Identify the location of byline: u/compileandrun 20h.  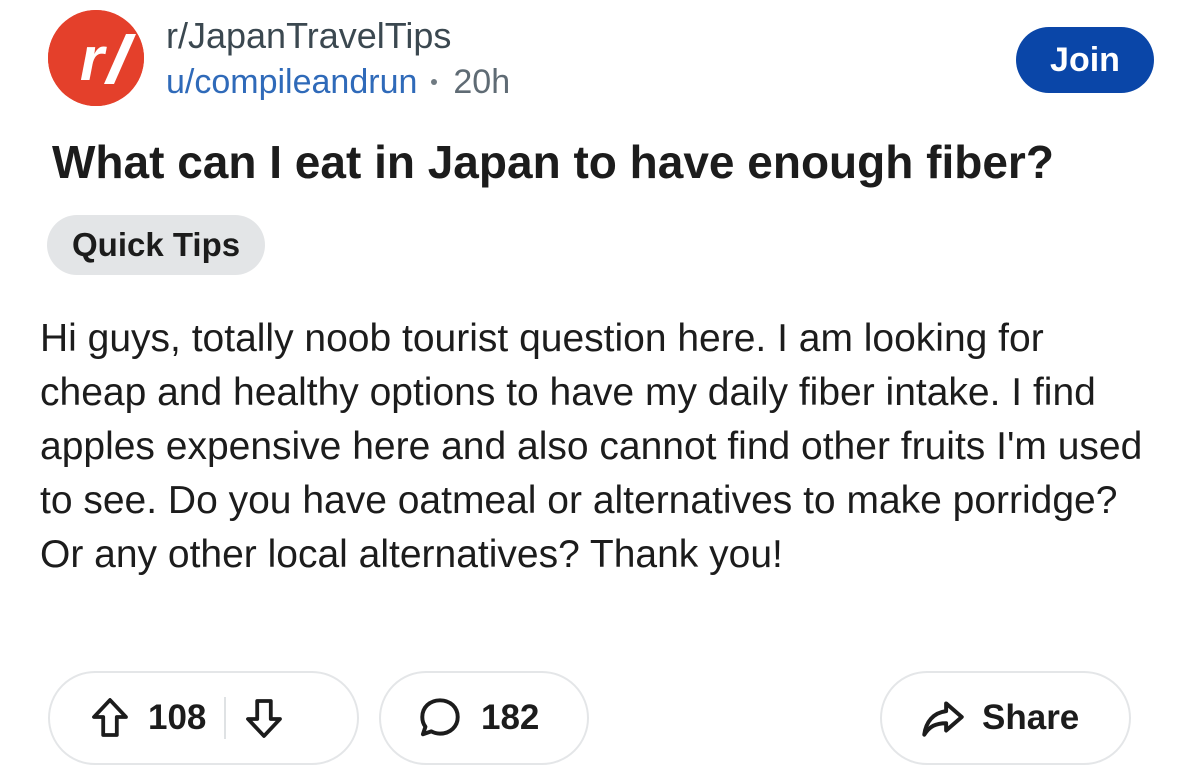
(338, 82).